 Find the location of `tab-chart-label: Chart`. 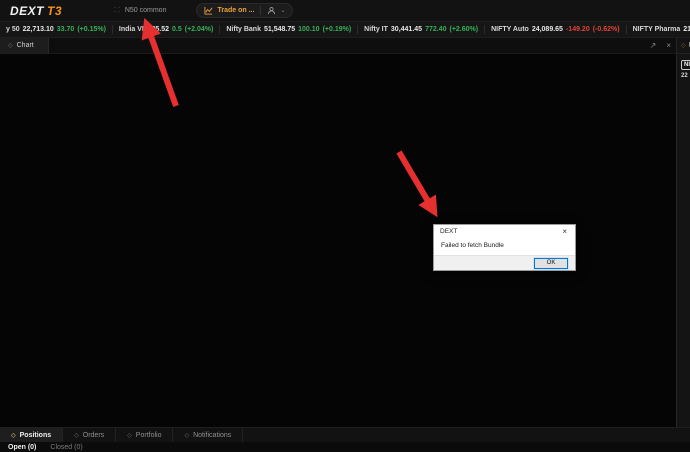

tab-chart-label: Chart is located at coordinates (25, 45).